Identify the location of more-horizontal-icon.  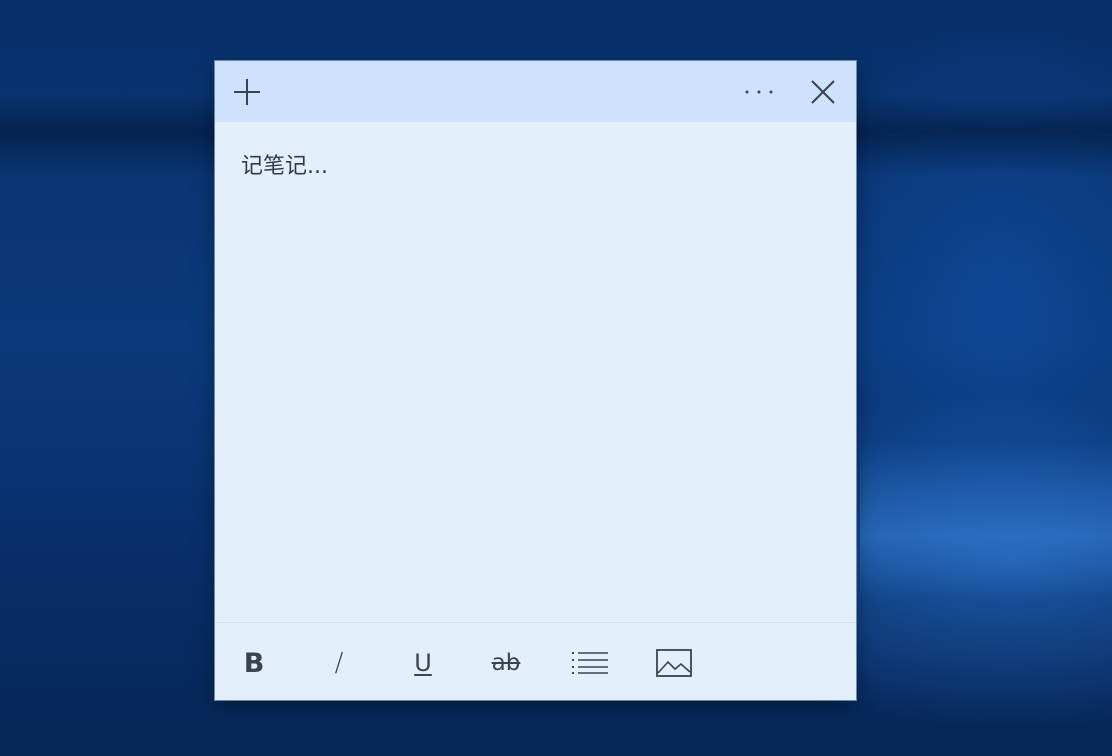
(759, 91).